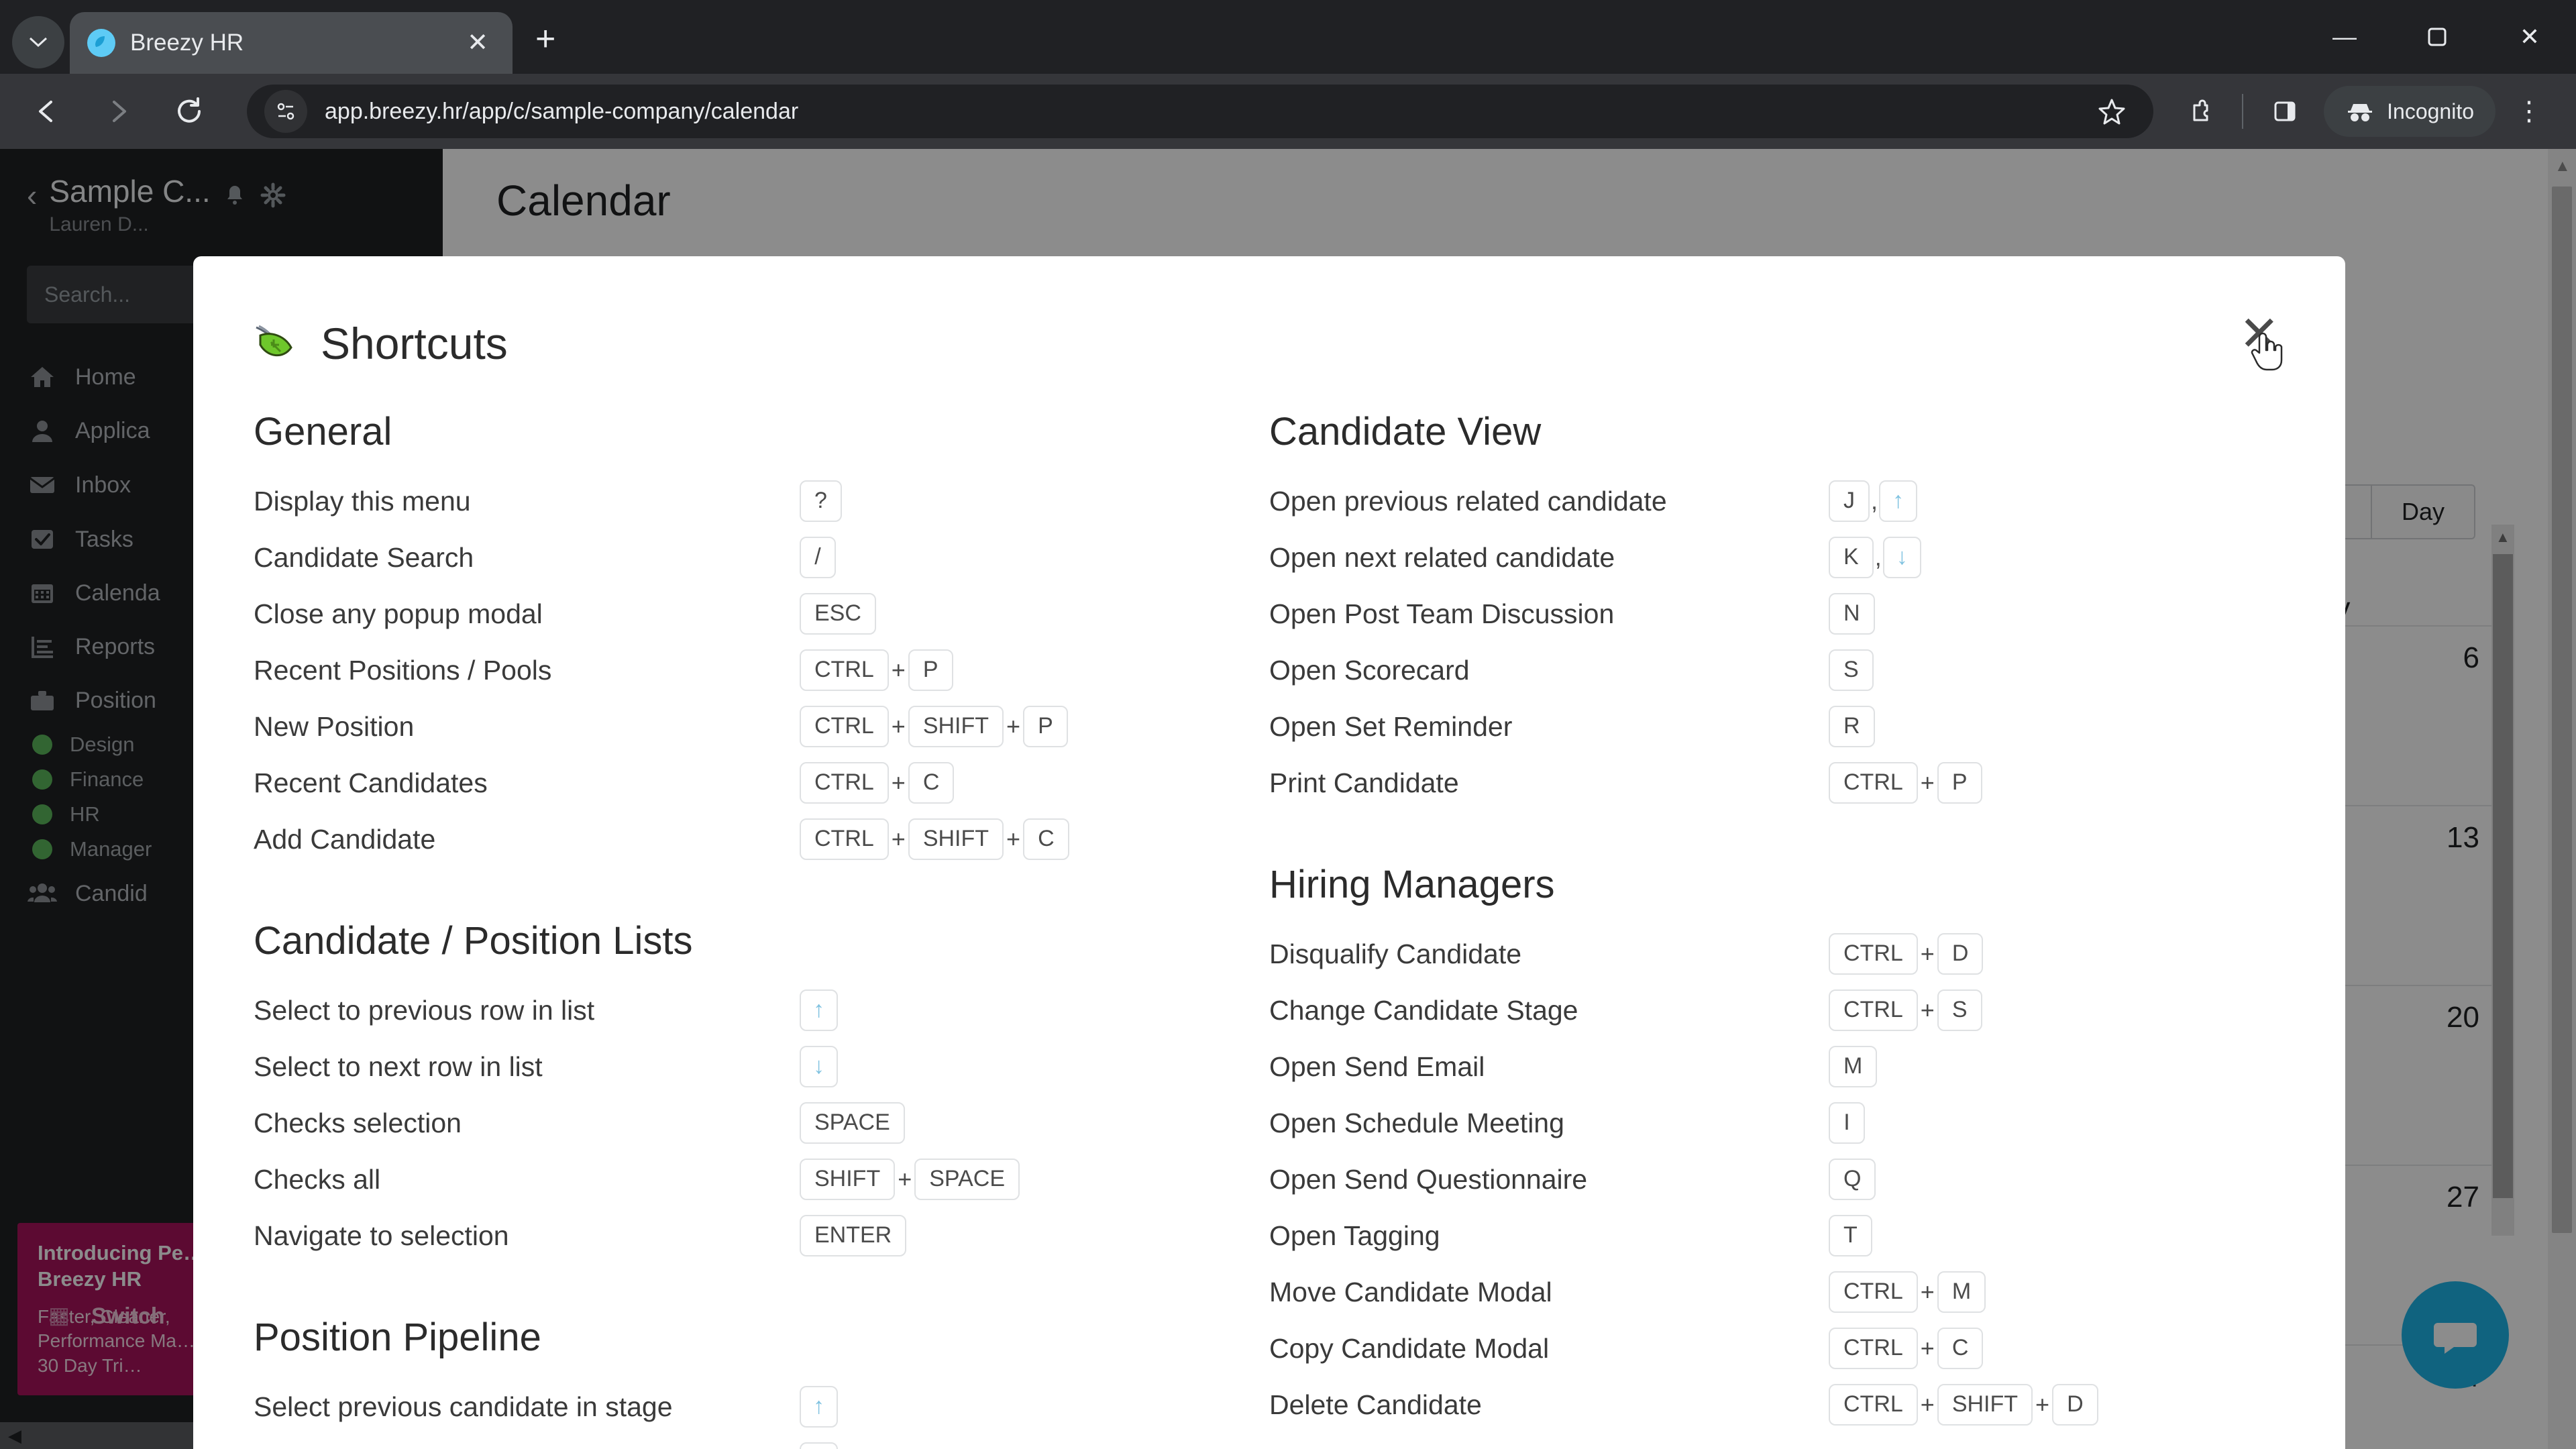 This screenshot has height=1449, width=2576. What do you see at coordinates (1045, 726) in the screenshot?
I see `key-badge: P` at bounding box center [1045, 726].